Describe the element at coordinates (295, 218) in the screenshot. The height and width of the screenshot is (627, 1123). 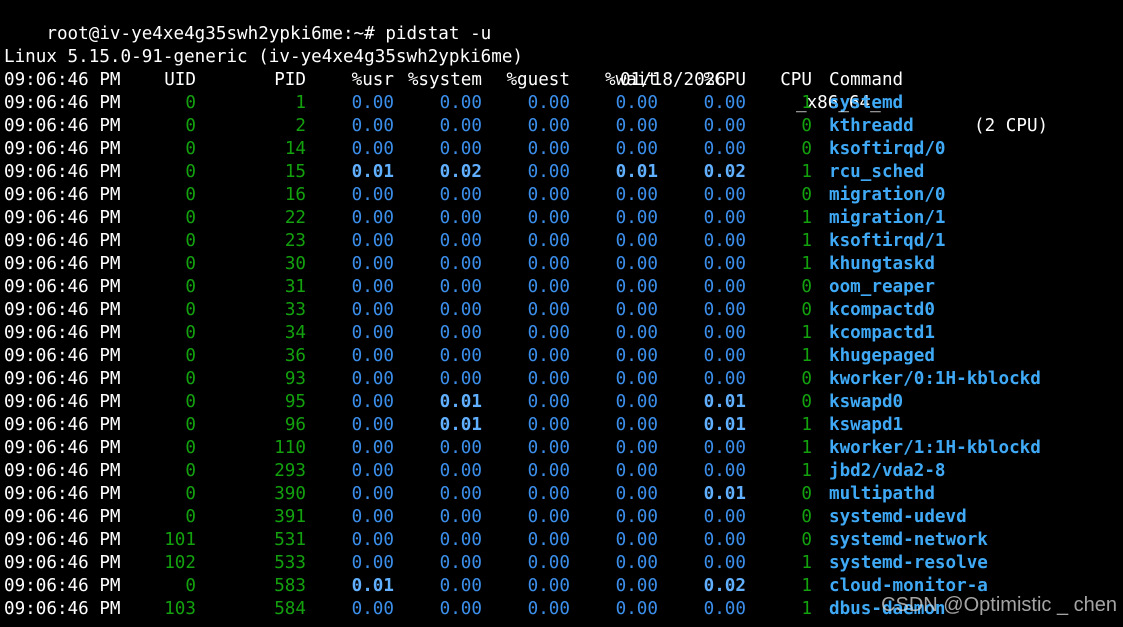
I see `row-pid: 22` at that location.